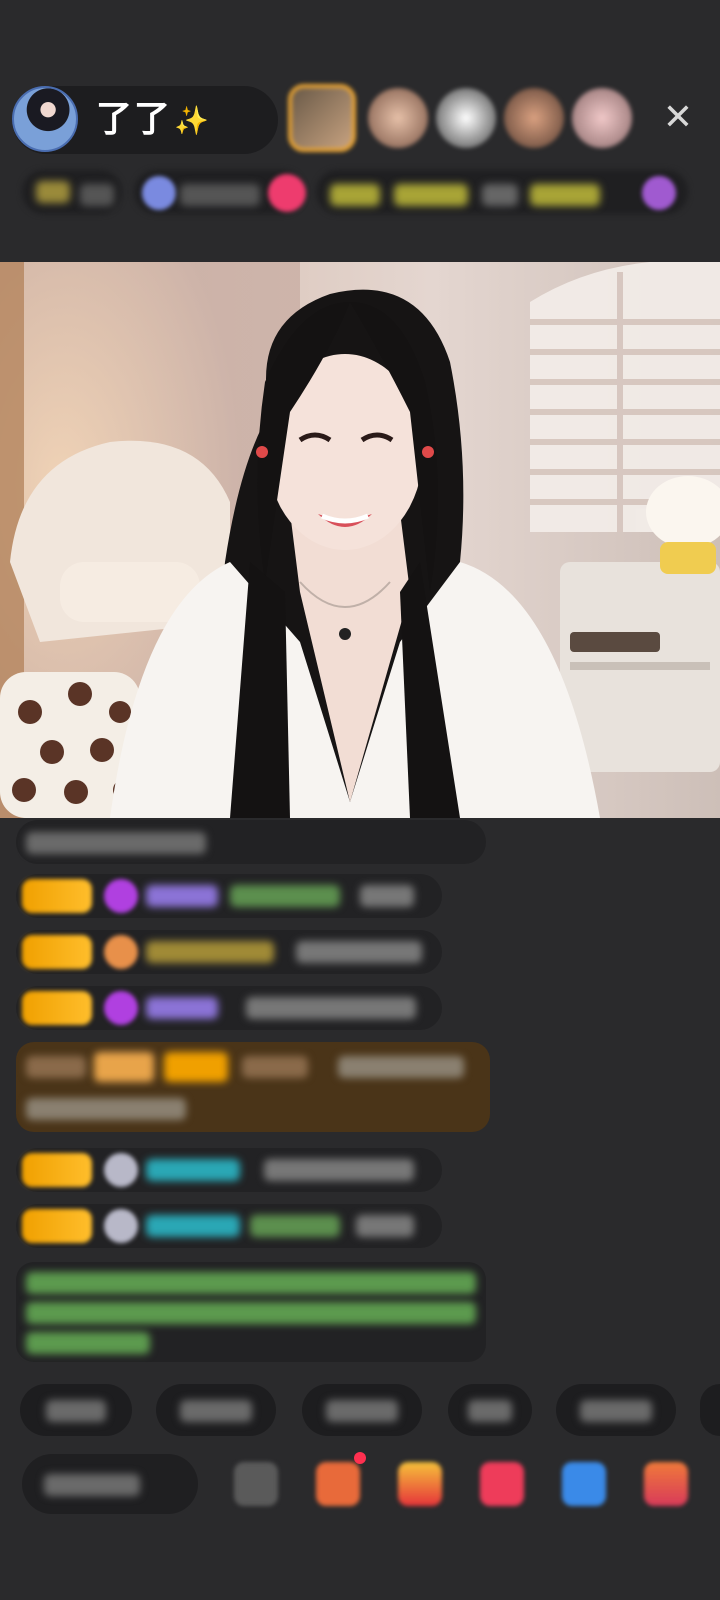 The height and width of the screenshot is (1600, 720). What do you see at coordinates (159, 193) in the screenshot?
I see `fan-club-icon` at bounding box center [159, 193].